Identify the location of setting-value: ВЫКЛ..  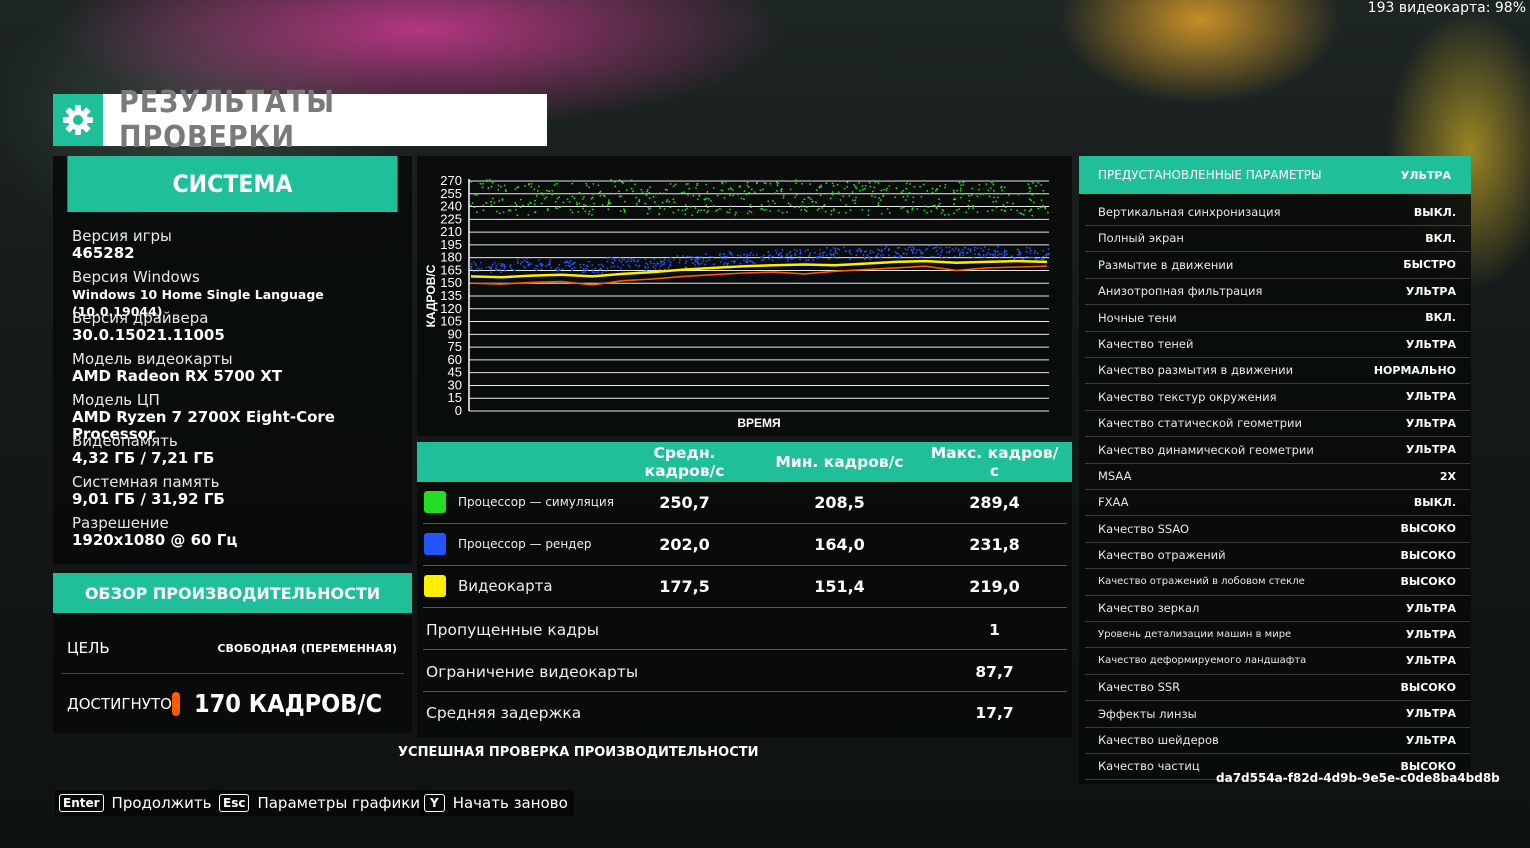
(1434, 212).